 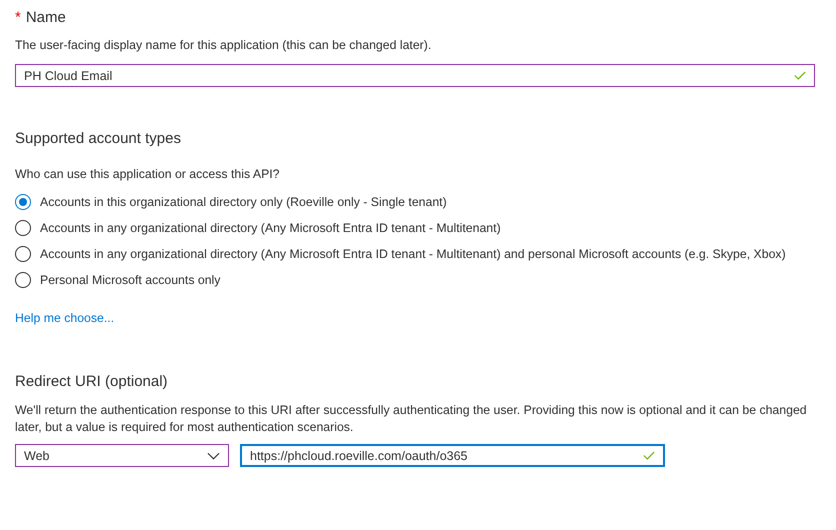 What do you see at coordinates (243, 202) in the screenshot?
I see `radio-label: Accounts in this organizational directory only (Roeville only - Single tenant)` at bounding box center [243, 202].